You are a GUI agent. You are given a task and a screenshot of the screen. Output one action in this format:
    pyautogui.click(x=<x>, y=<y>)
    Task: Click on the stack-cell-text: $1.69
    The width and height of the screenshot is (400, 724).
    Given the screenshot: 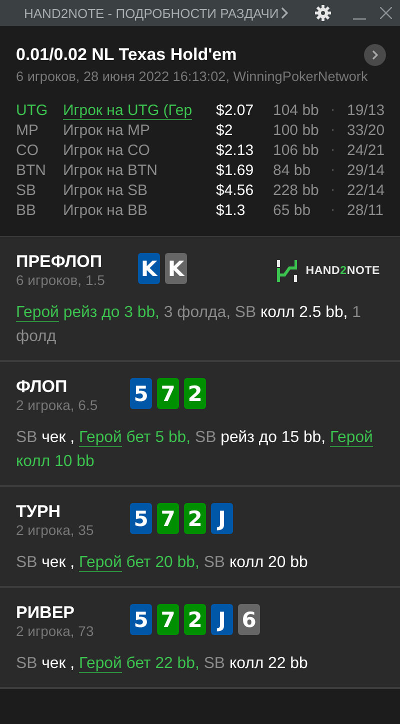 What is the action you would take?
    pyautogui.click(x=235, y=170)
    